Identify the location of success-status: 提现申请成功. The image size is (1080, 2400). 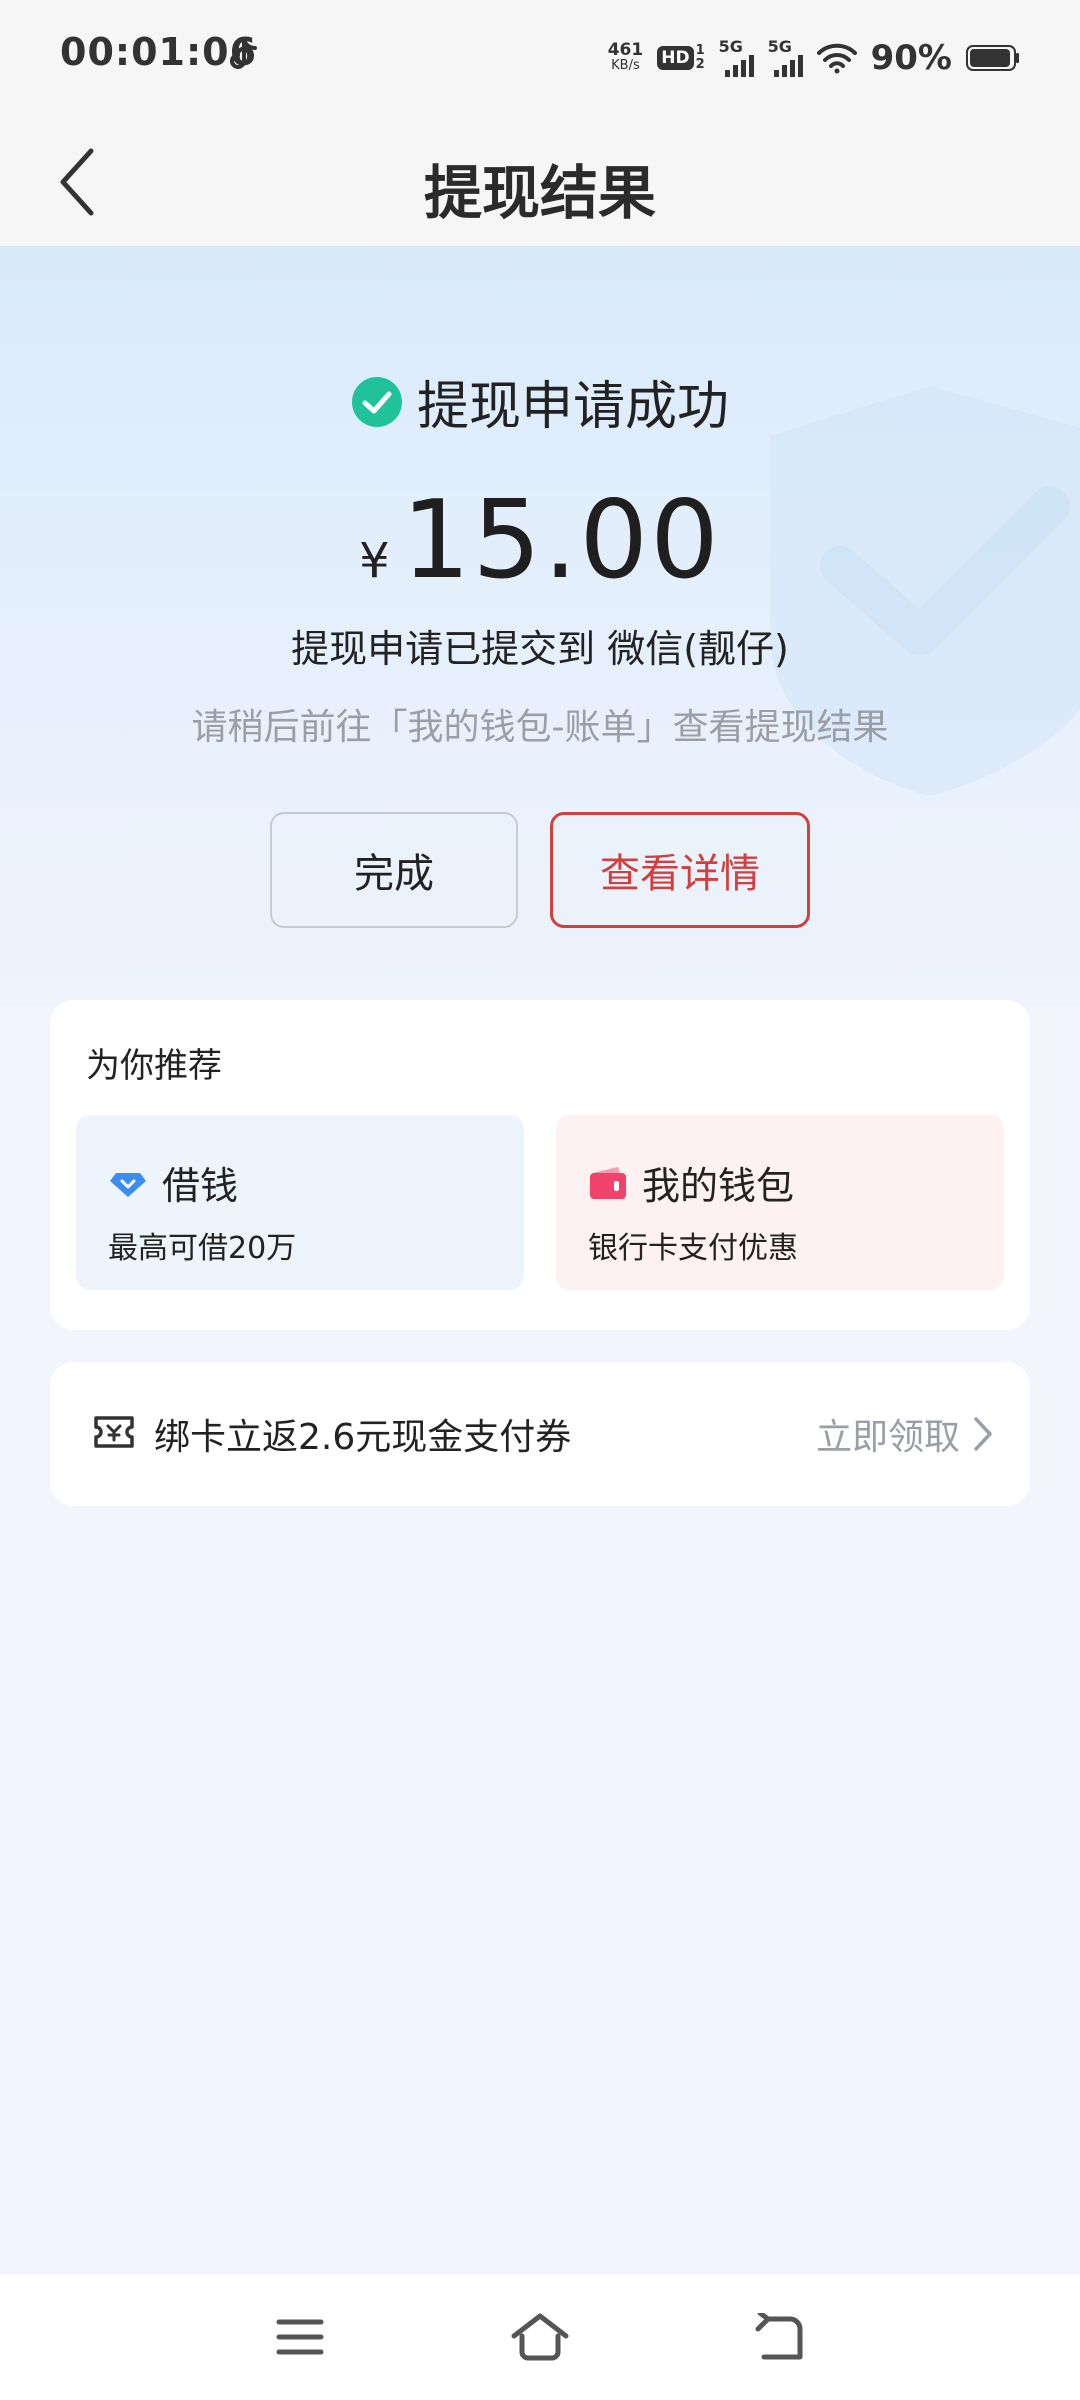
(540, 401).